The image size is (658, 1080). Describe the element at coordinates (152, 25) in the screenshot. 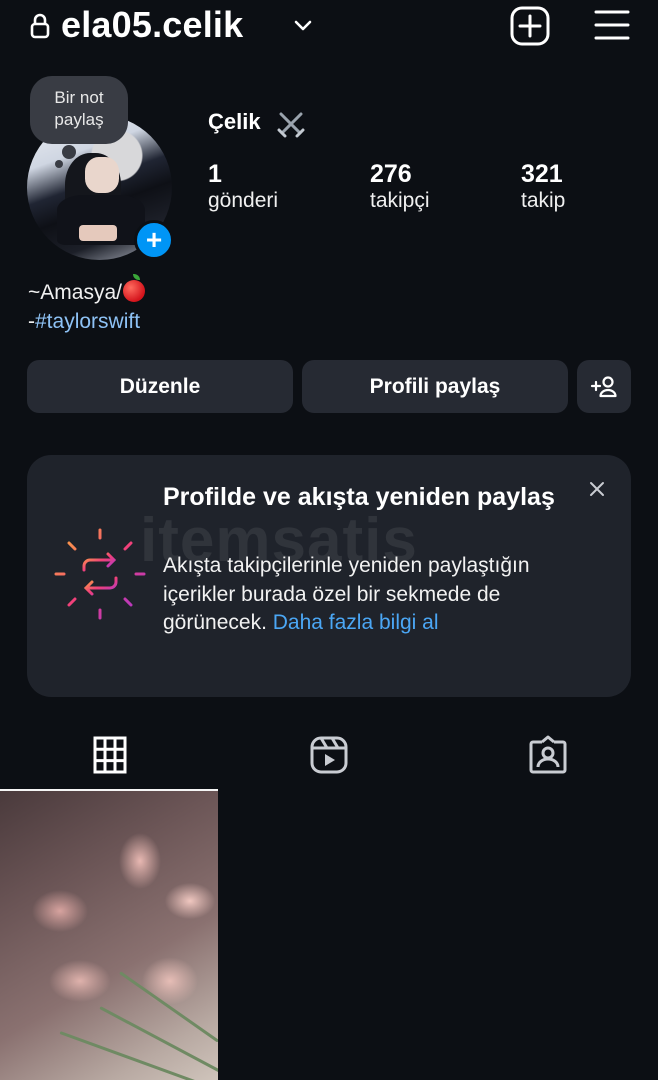

I see `account-username: ela05.celik` at that location.